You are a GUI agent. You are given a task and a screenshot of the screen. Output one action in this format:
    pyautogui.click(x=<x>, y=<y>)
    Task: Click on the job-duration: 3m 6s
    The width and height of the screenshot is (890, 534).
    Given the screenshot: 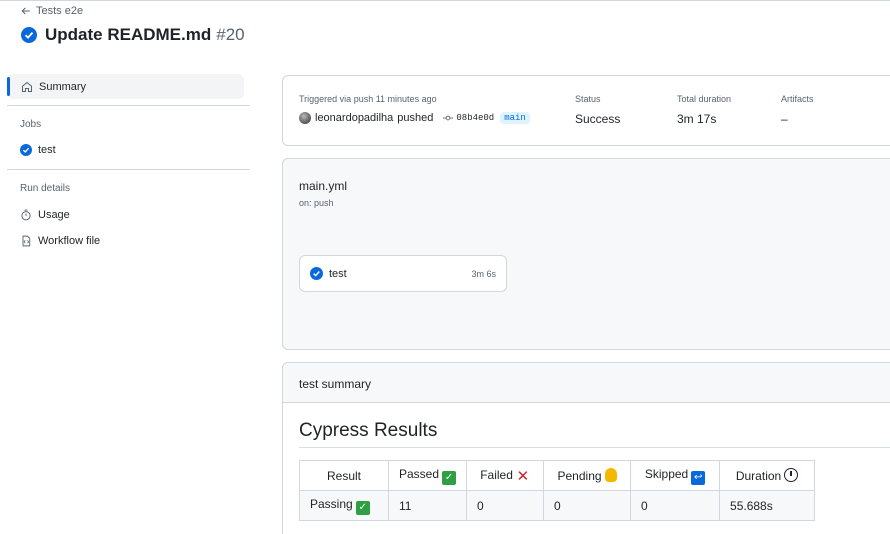 What is the action you would take?
    pyautogui.click(x=483, y=273)
    